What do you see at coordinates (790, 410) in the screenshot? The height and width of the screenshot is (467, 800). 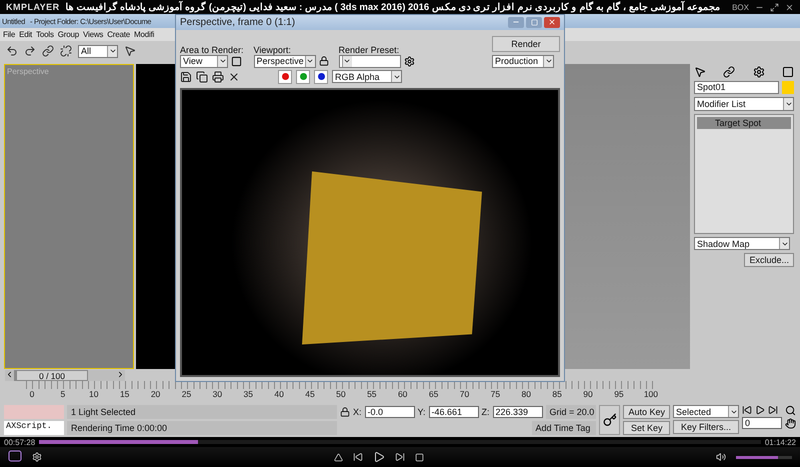 I see `zoom-icon` at bounding box center [790, 410].